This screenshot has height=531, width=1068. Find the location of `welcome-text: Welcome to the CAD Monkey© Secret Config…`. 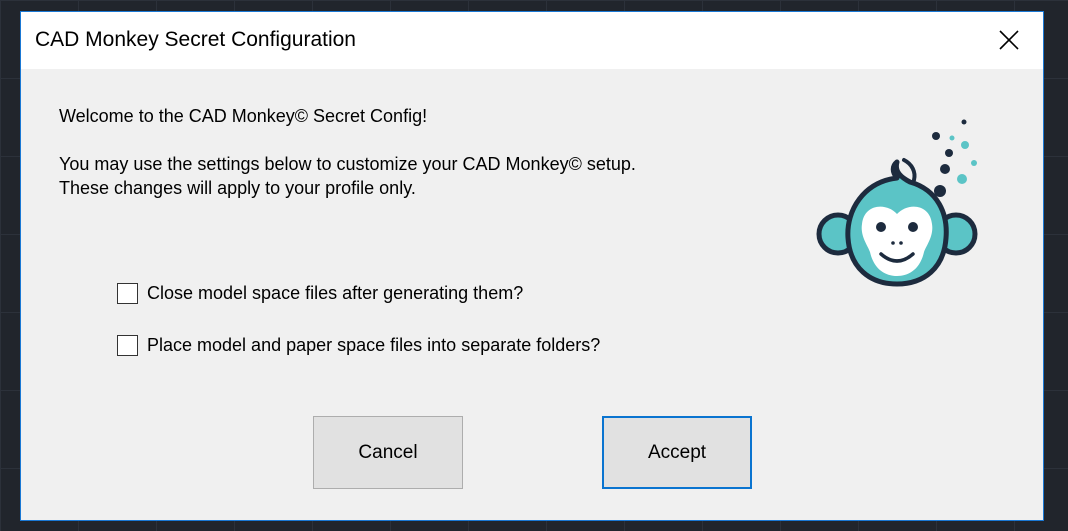

welcome-text: Welcome to the CAD Monkey© Secret Config… is located at coordinates (243, 116).